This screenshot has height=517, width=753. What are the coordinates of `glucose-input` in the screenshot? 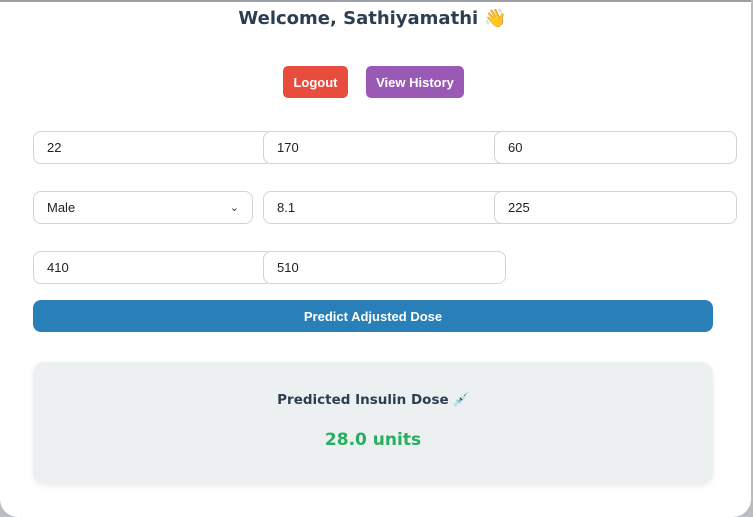 It's located at (615, 207).